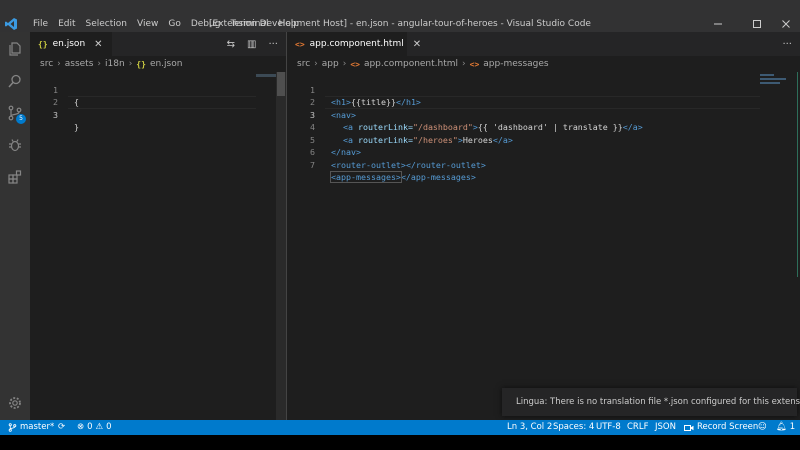  I want to click on element-symbol-icon: <>, so click(474, 64).